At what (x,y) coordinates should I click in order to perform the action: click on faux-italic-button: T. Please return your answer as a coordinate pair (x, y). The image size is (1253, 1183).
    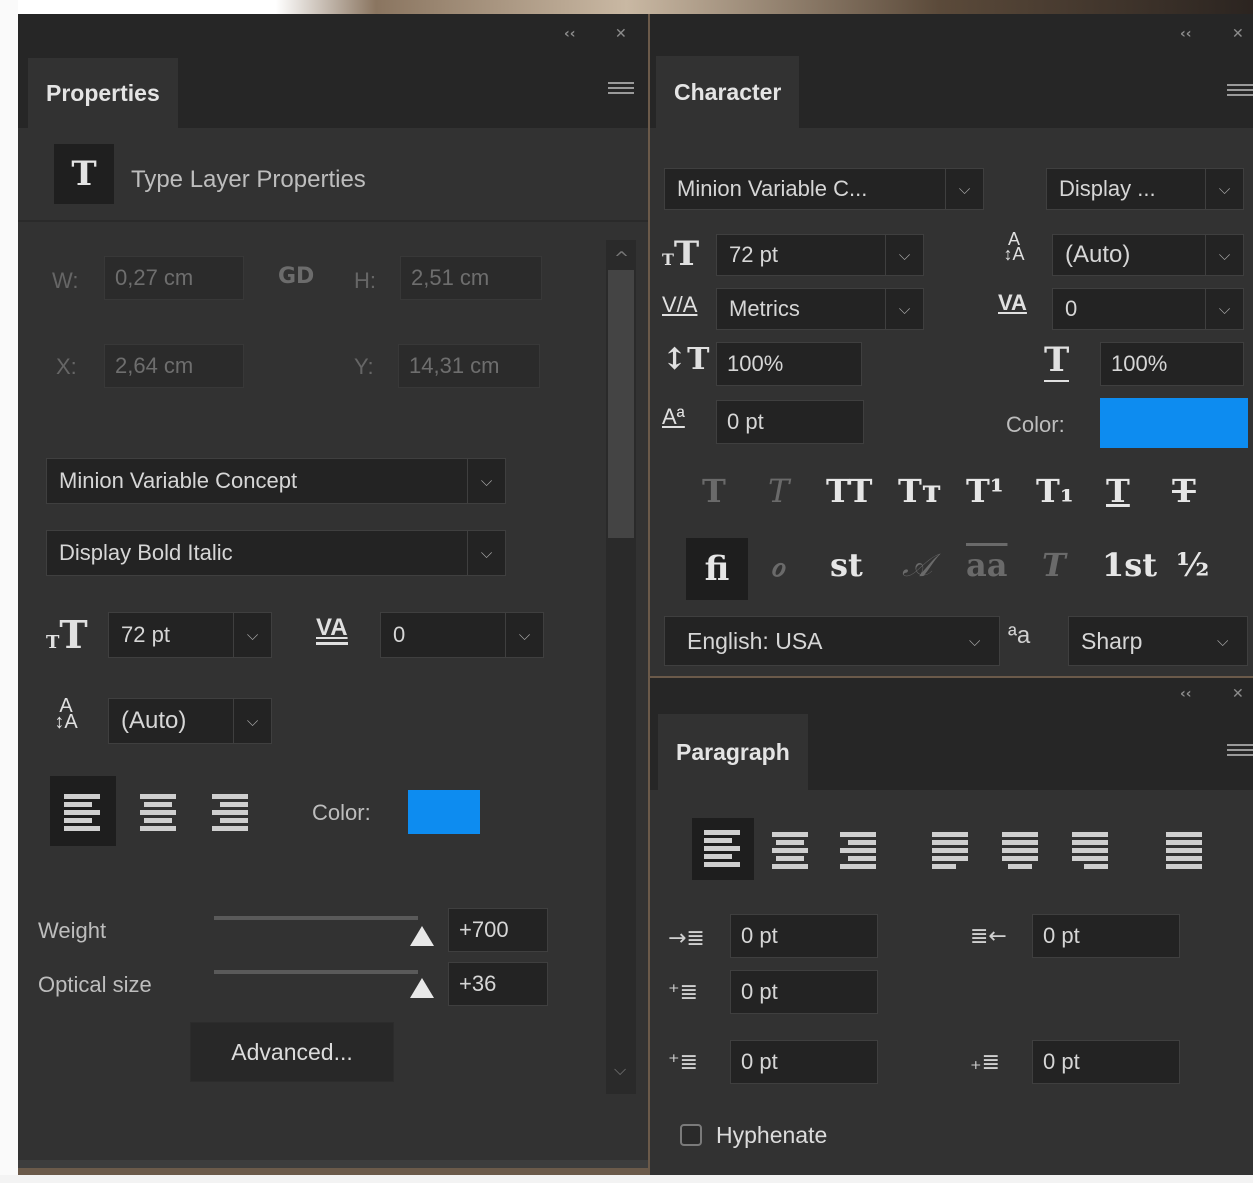
    Looking at the image, I should click on (778, 491).